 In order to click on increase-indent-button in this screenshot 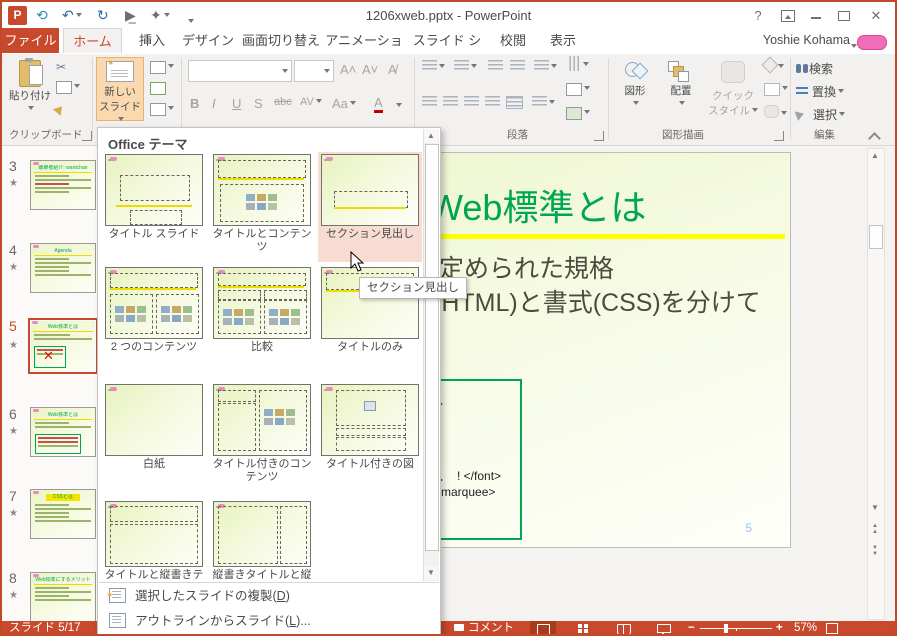, I will do `click(517, 67)`.